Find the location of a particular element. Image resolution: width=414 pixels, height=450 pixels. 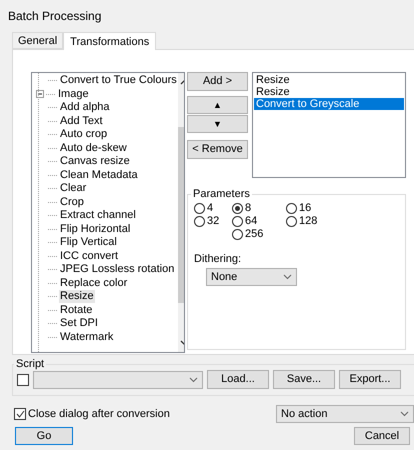

tree-item: Add alpha is located at coordinates (85, 107).